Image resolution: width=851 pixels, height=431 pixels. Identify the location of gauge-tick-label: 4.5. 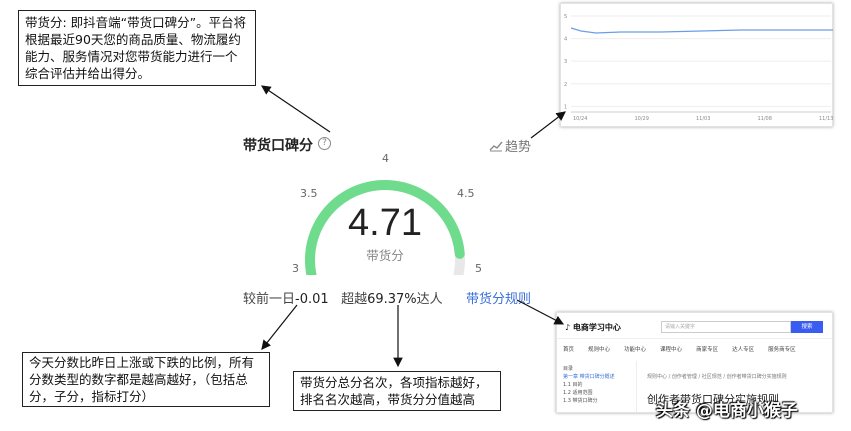
(466, 193).